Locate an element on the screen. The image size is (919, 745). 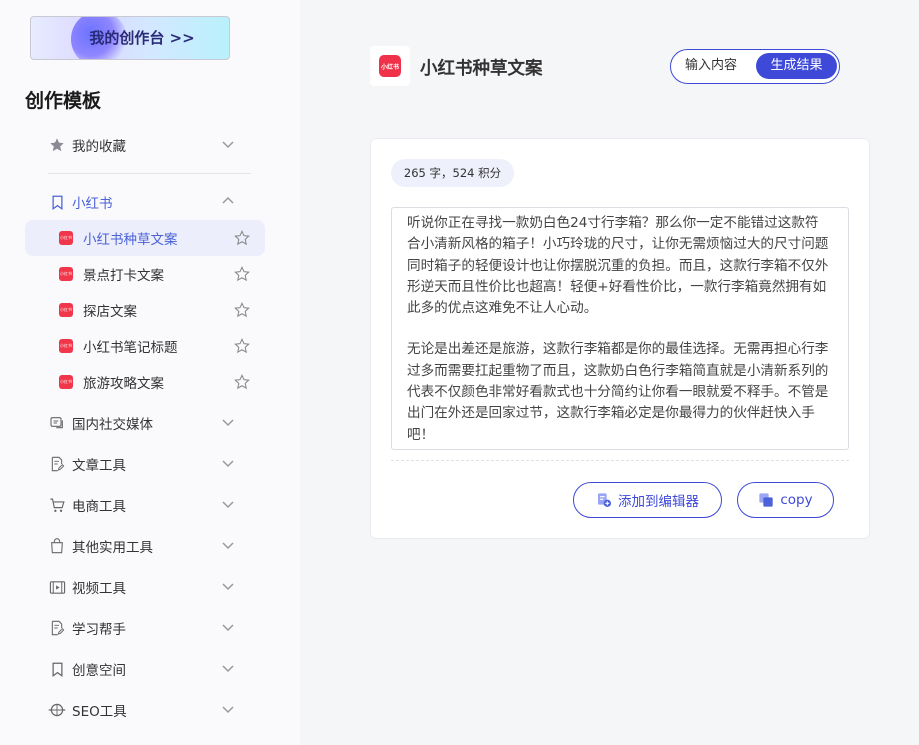
star-filled-icon is located at coordinates (57, 145).